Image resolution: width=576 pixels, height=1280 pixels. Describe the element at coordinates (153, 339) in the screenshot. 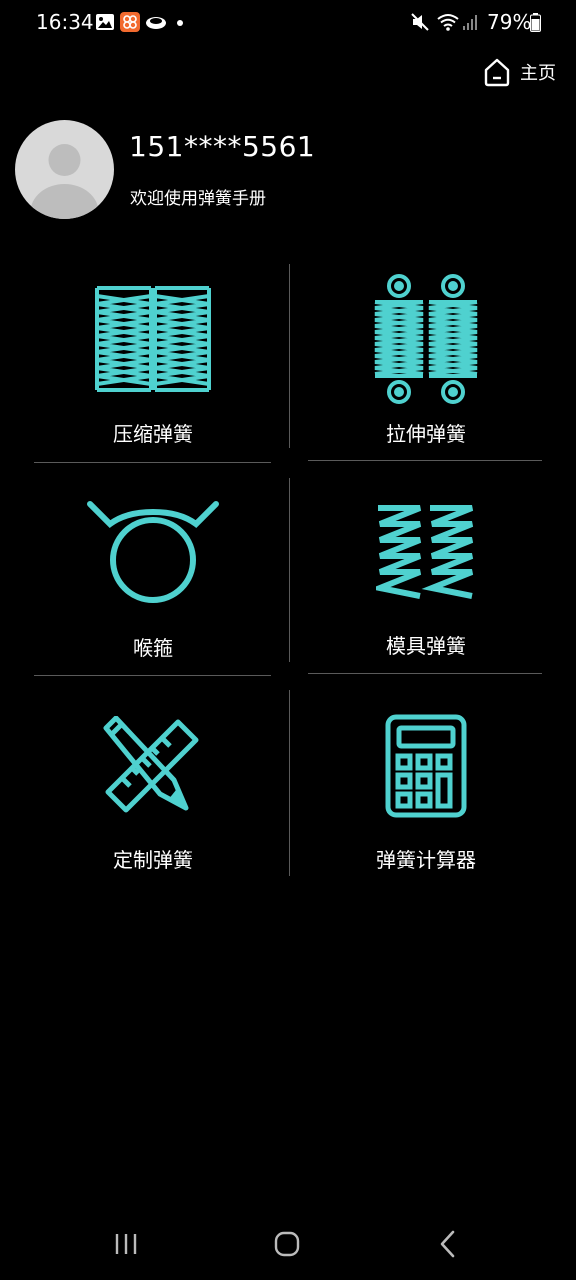

I see `compression-spring-icon` at that location.